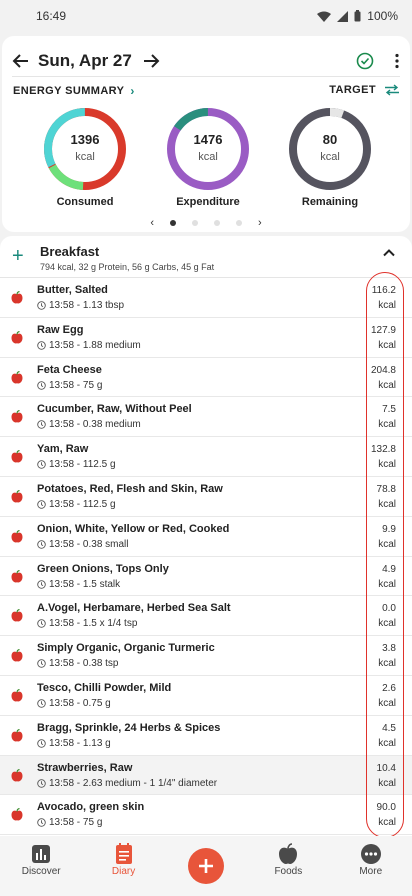 This screenshot has height=896, width=412. Describe the element at coordinates (206, 457) in the screenshot. I see `food-row: Yam, Raw 13:58 - 112.5 g 132.8 kcal` at that location.